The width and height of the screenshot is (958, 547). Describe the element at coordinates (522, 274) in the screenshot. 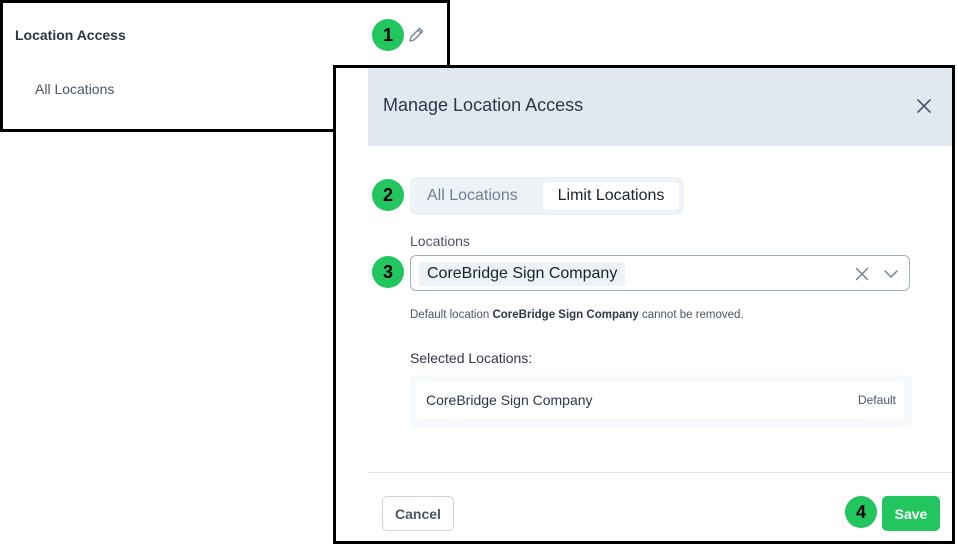

I see `selected-location-chip: CoreBridge Sign Company` at that location.